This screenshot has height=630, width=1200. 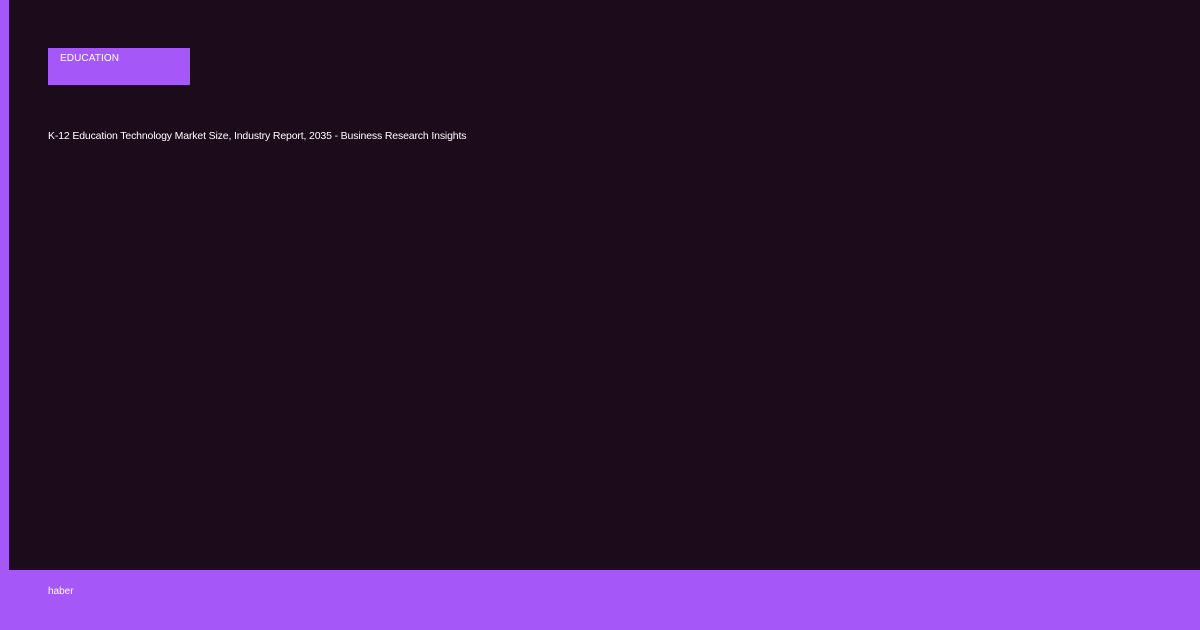 What do you see at coordinates (90, 58) in the screenshot?
I see `category-label: EDUCATION` at bounding box center [90, 58].